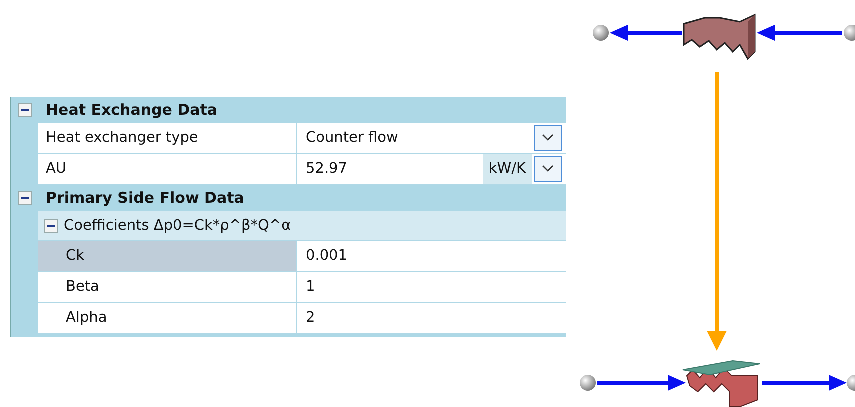 This screenshot has width=855, height=407. Describe the element at coordinates (167, 138) in the screenshot. I see `property-label: Heat exchanger type` at that location.